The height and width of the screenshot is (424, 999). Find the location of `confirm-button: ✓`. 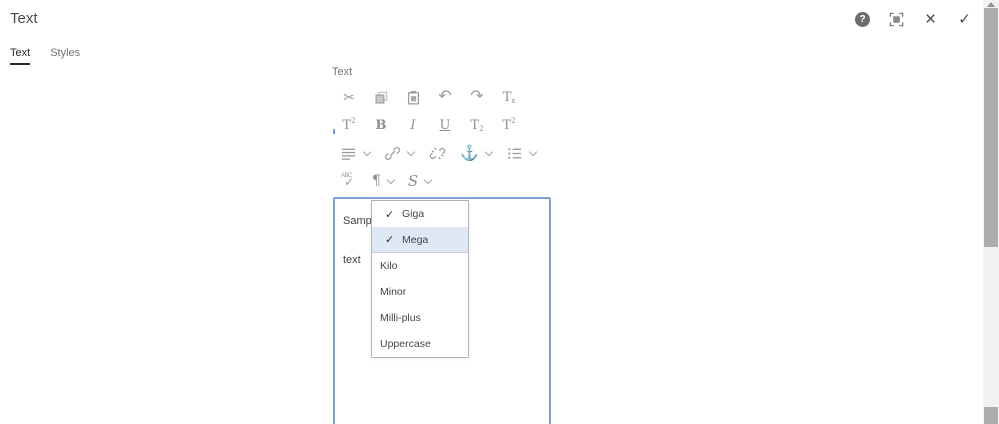

confirm-button: ✓ is located at coordinates (964, 19).